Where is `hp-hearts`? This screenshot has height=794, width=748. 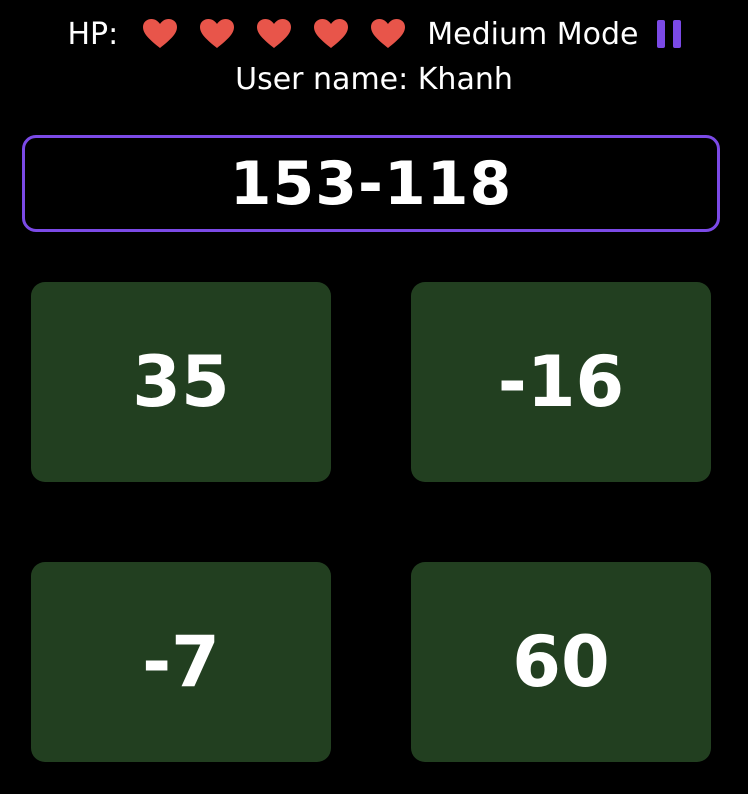
hp-hearts is located at coordinates (284, 34).